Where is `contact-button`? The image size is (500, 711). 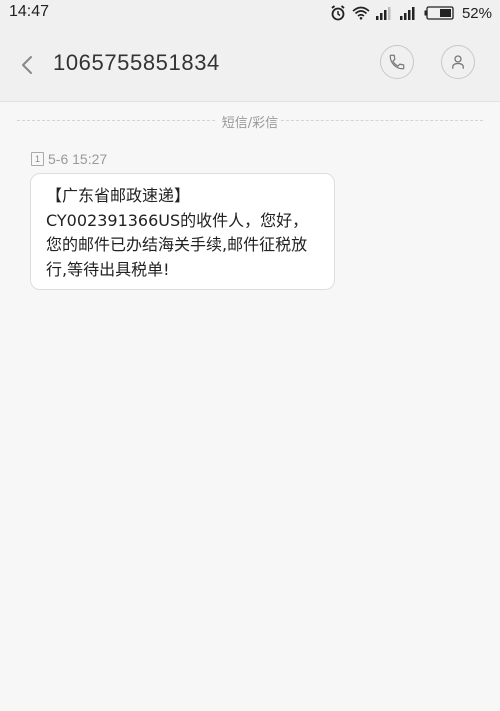 contact-button is located at coordinates (458, 62).